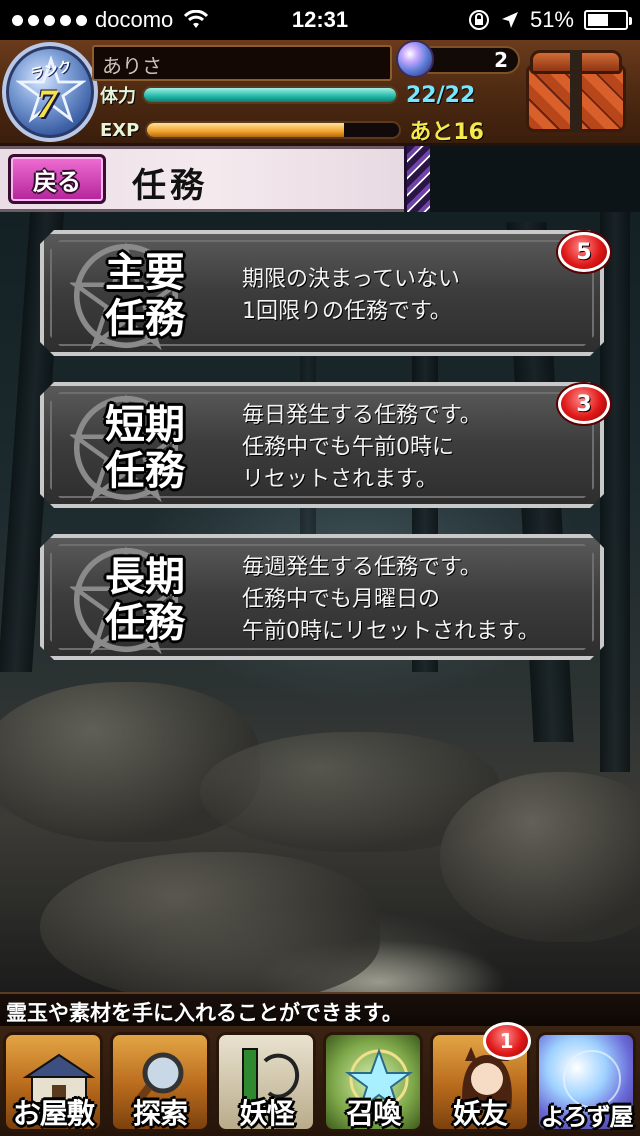  I want to click on mission-description: 毎週発生する任務です。 任務中でも月曜日の 午前0時にリセットされます。, so click(391, 599).